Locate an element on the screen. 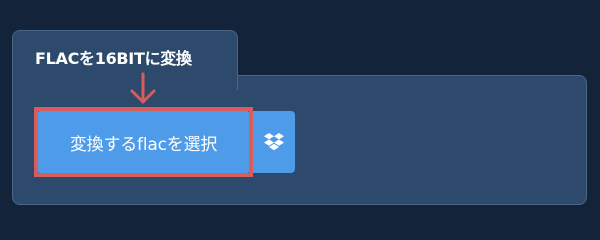 Image resolution: width=600 pixels, height=240 pixels. converter-tab: FLACを16BITに変換 is located at coordinates (125, 60).